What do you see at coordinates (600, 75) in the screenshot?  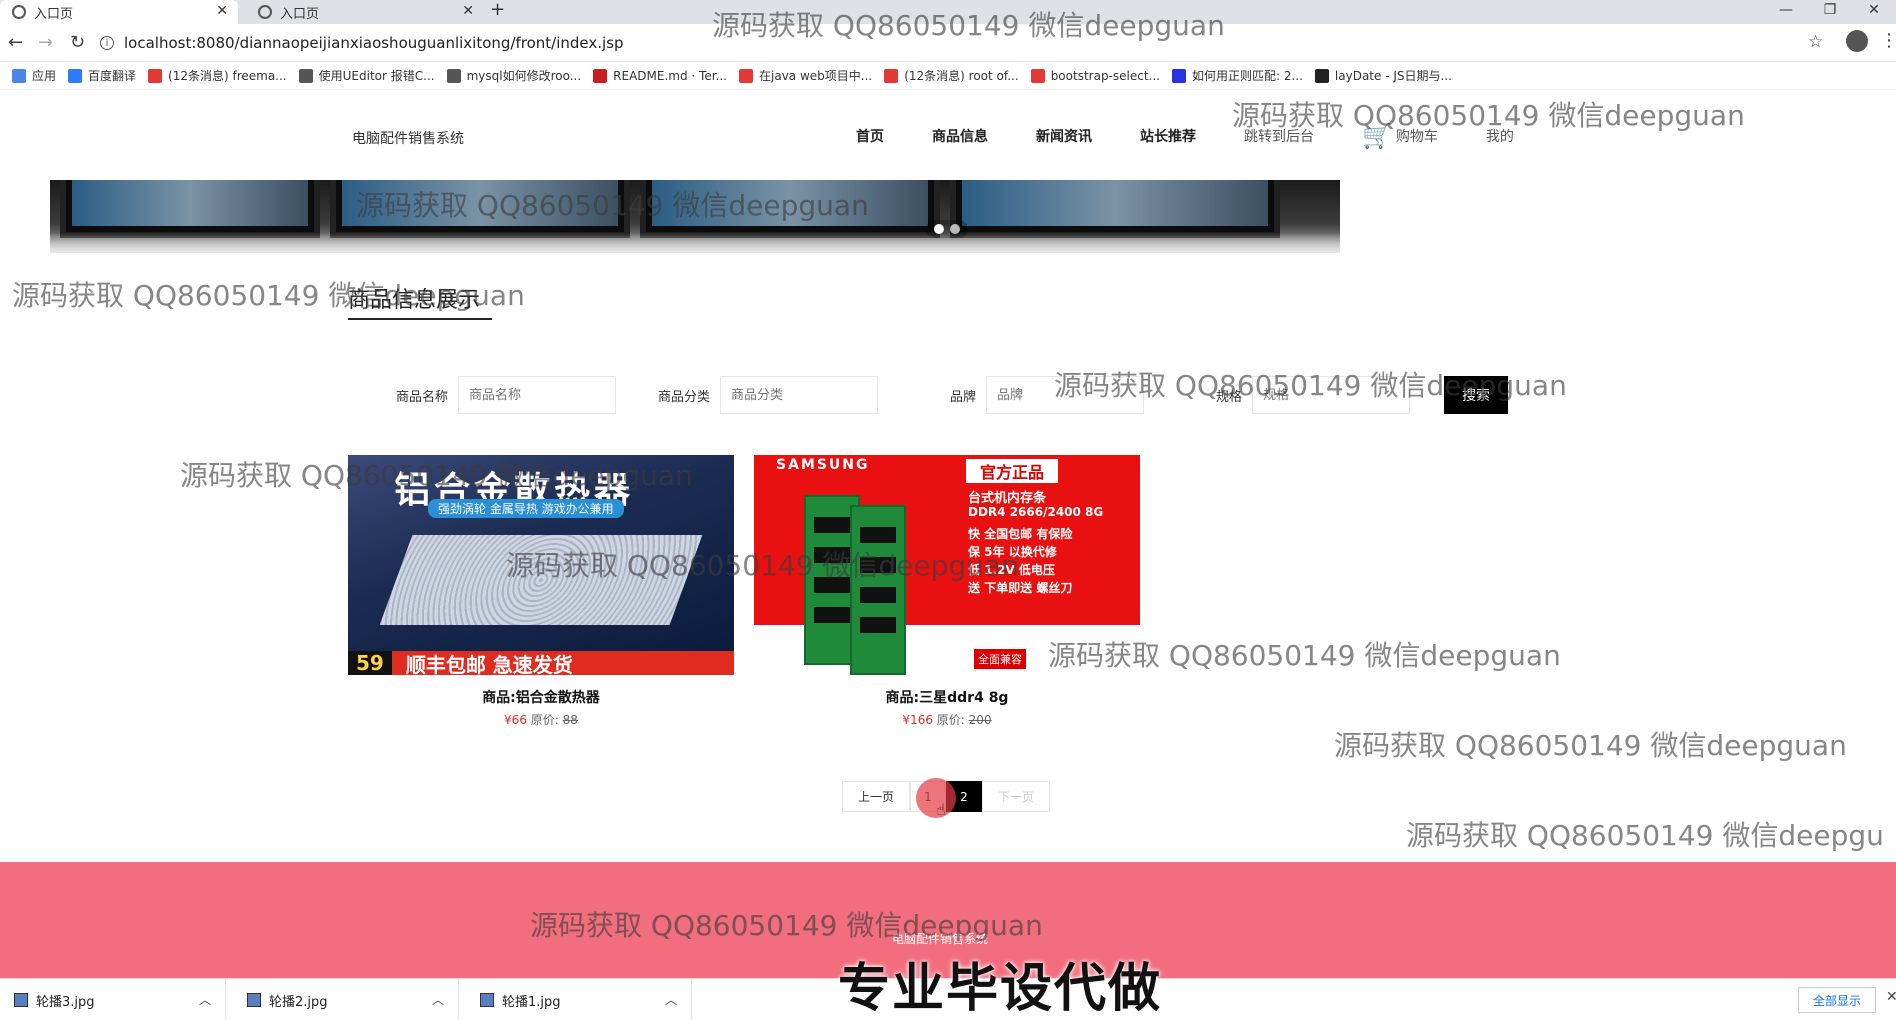 I see `gitee-icon` at bounding box center [600, 75].